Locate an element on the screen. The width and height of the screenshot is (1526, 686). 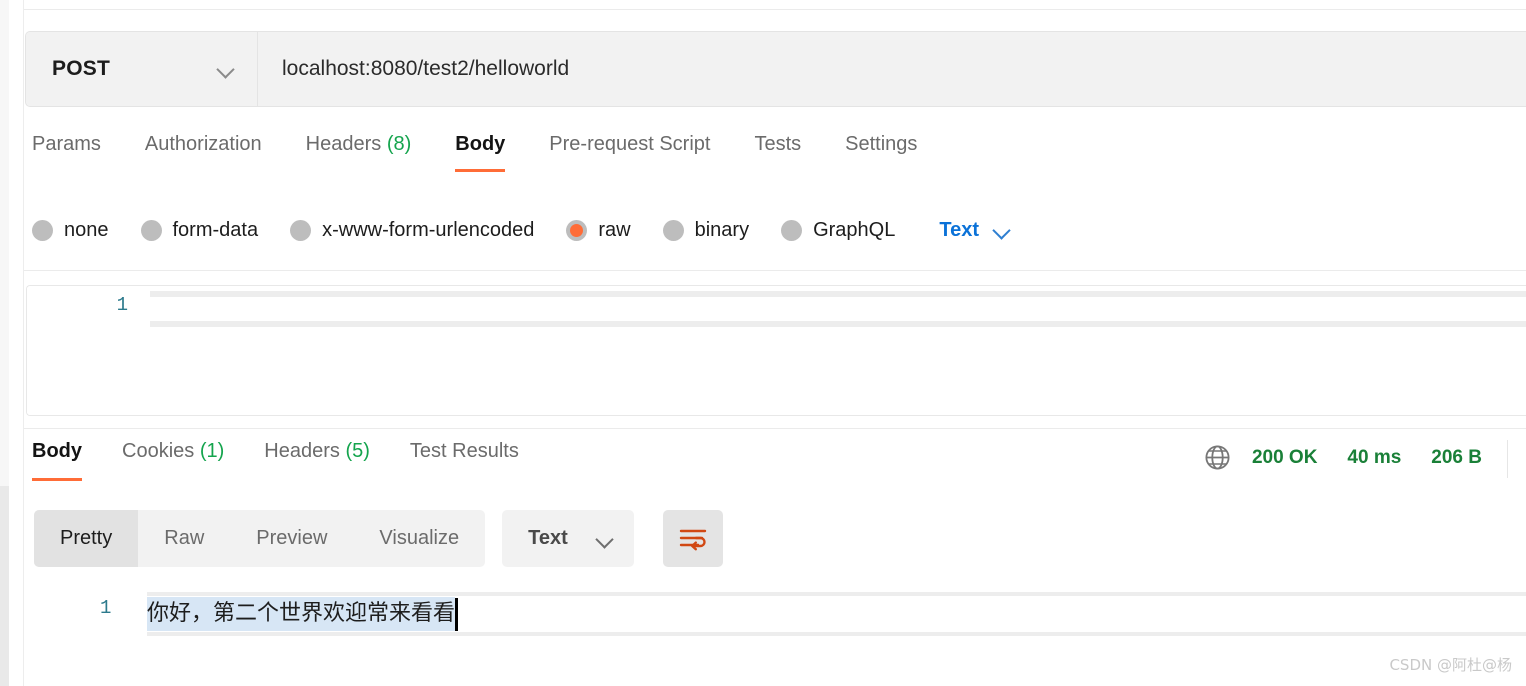
view-mode-preview: Preview is located at coordinates (291, 538).